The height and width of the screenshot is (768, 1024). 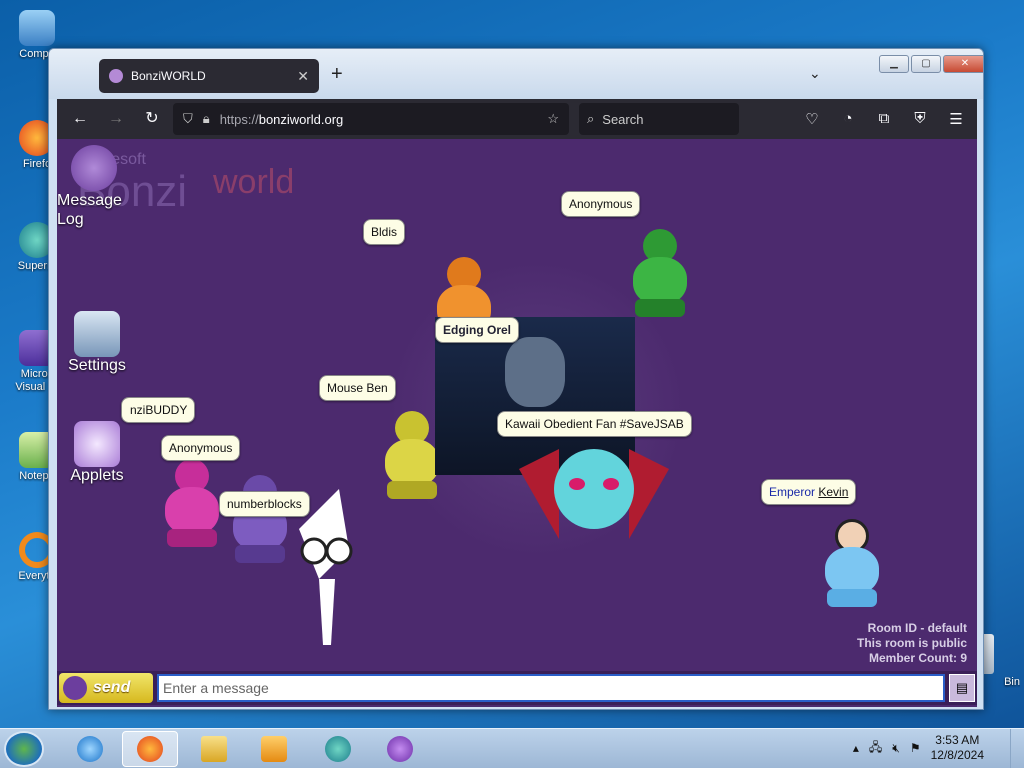 What do you see at coordinates (833, 492) in the screenshot?
I see `user-name-link: Kevin` at bounding box center [833, 492].